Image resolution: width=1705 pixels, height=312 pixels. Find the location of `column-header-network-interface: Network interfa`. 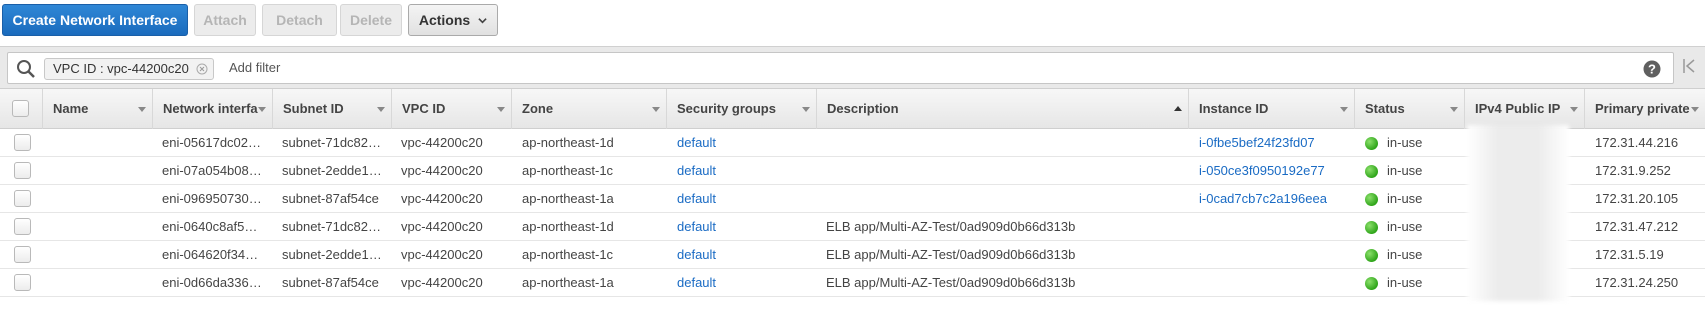

column-header-network-interface: Network interfa is located at coordinates (212, 109).